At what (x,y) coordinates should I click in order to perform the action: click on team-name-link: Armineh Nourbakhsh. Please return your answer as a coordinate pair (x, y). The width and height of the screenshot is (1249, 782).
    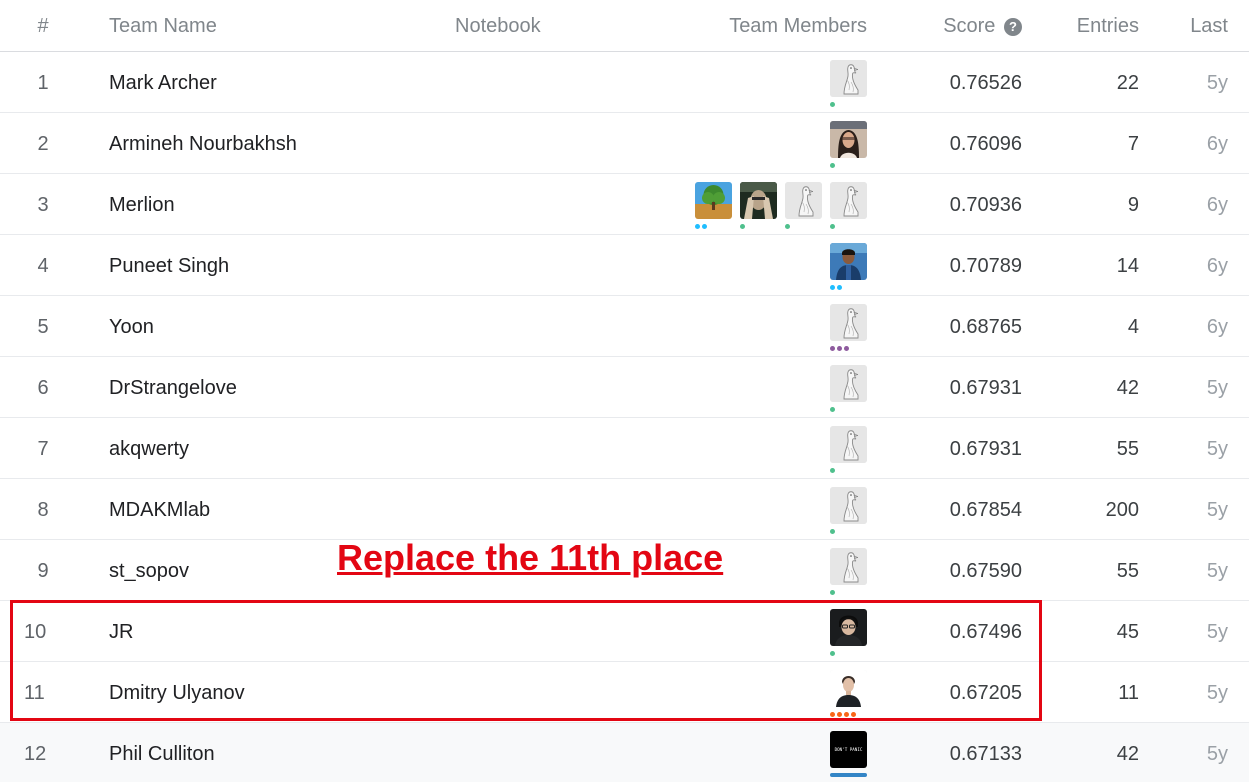
    Looking at the image, I should click on (203, 144).